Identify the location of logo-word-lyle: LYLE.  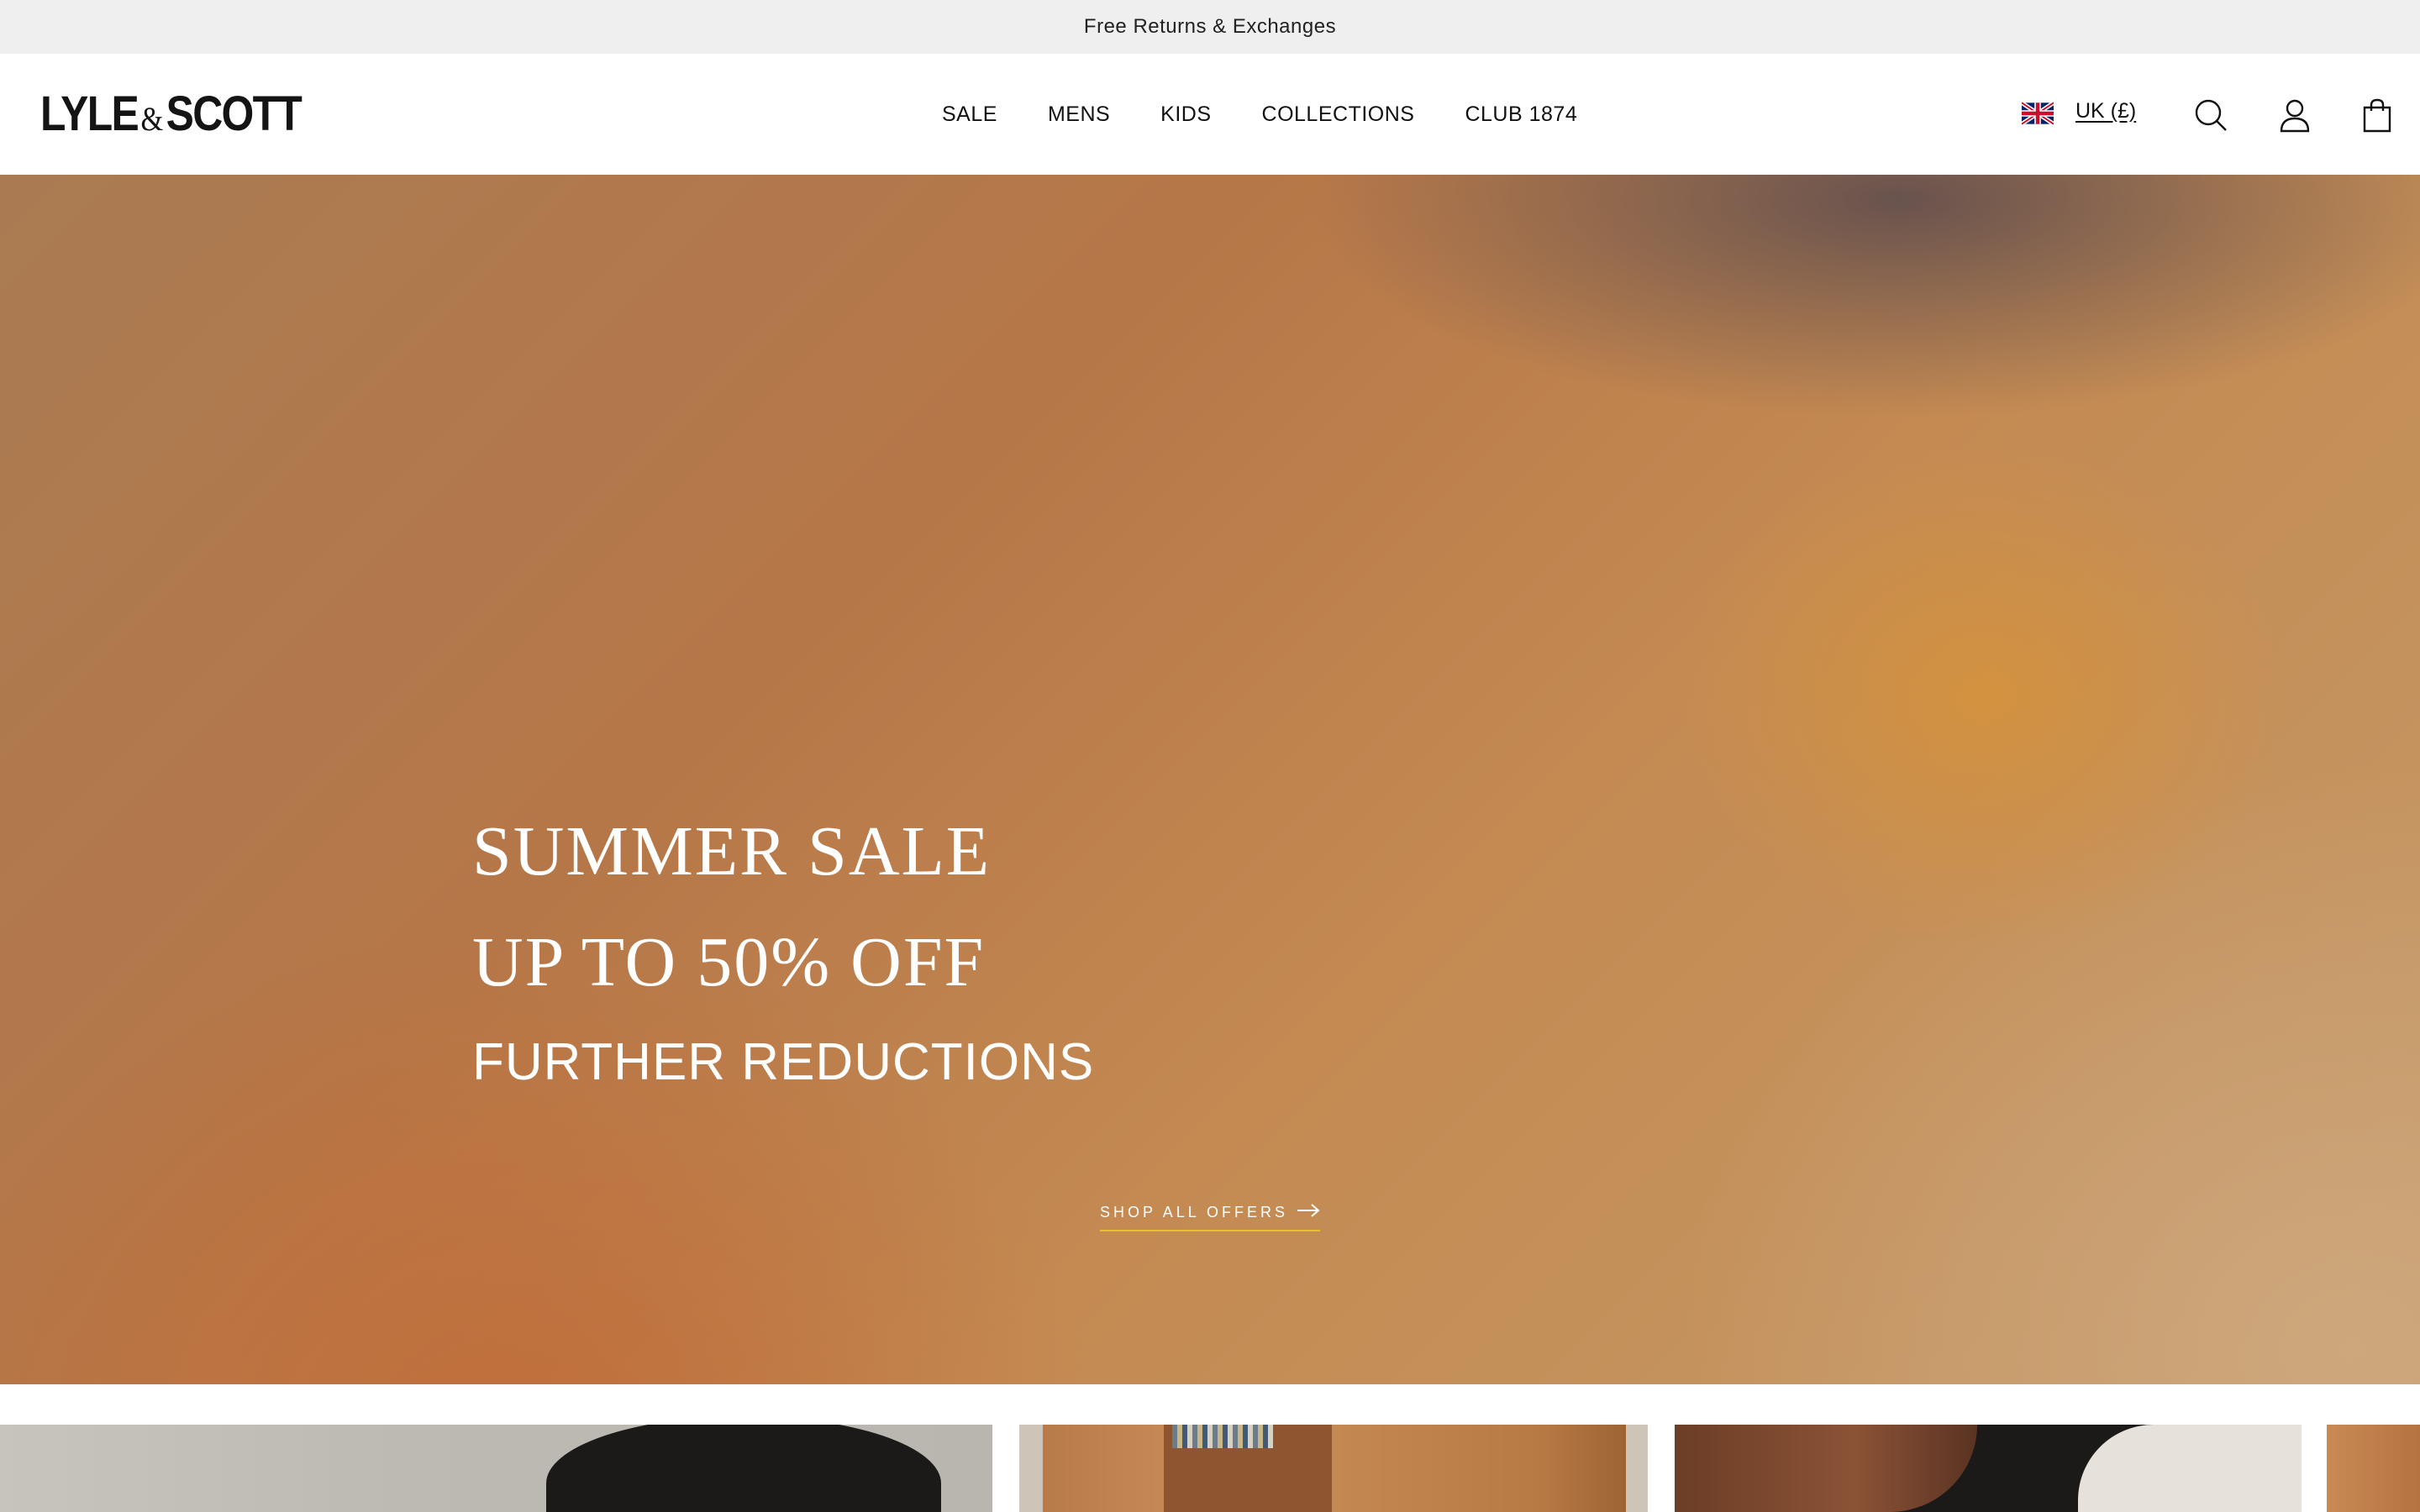
(90, 114).